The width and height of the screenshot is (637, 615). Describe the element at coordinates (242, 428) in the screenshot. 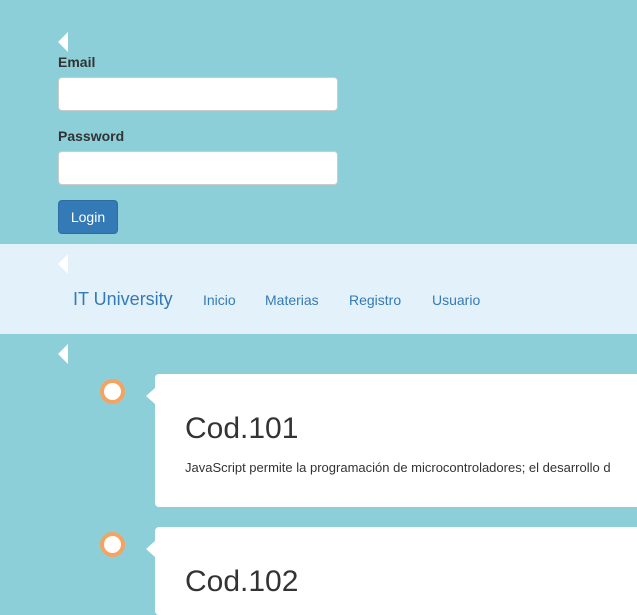

I see `card-title: Cod.101` at that location.